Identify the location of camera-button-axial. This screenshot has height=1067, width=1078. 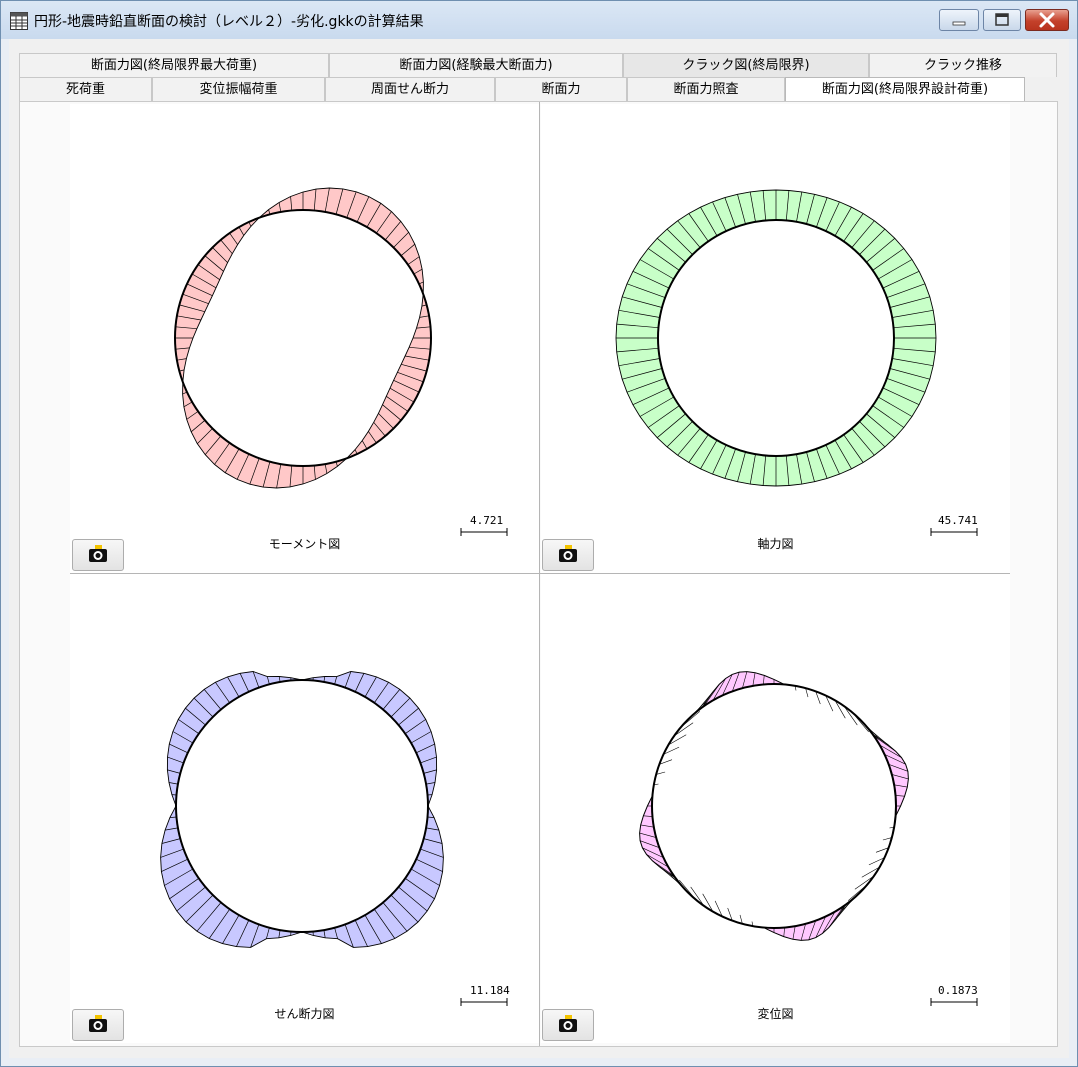
(568, 555).